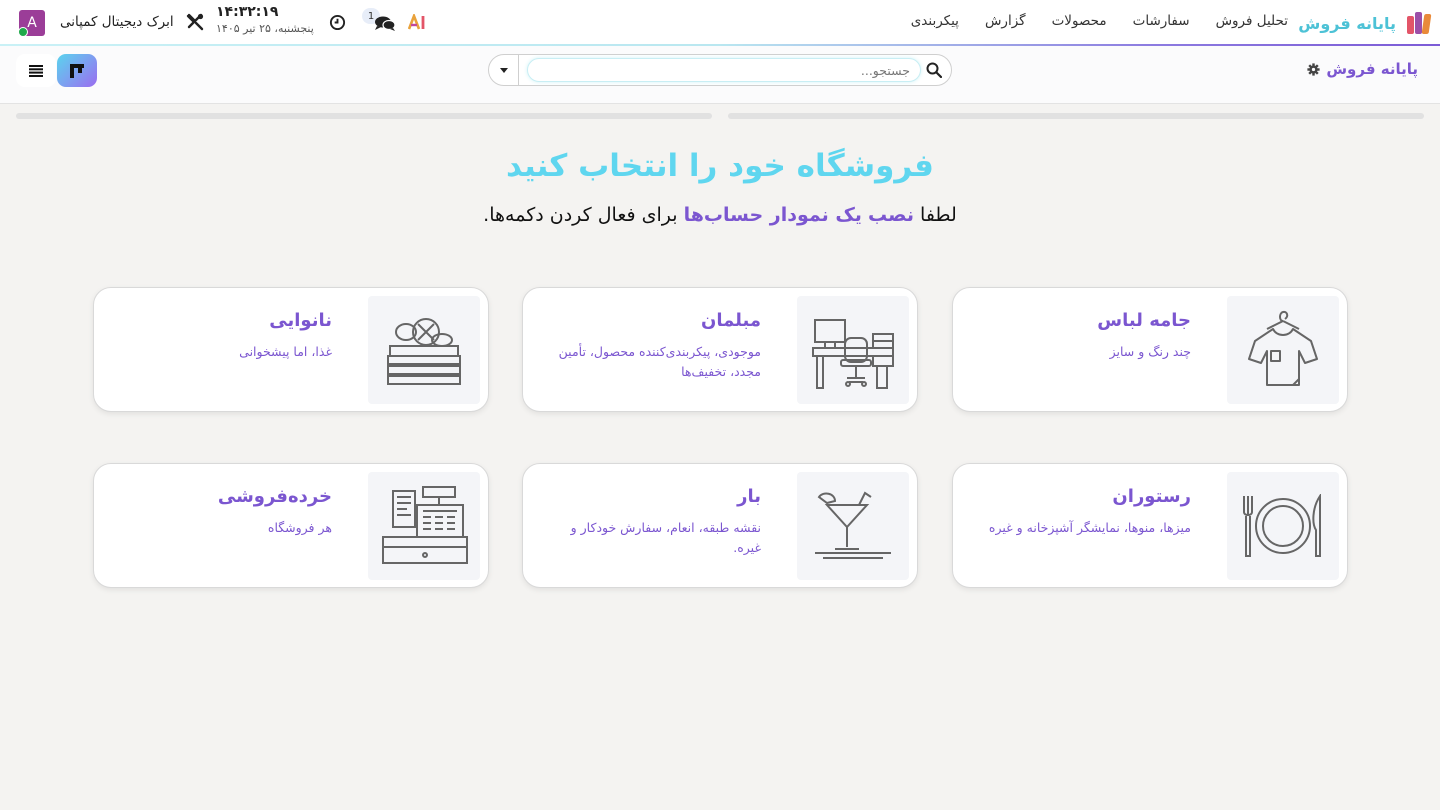  I want to click on tshirt-icon, so click(1283, 350).